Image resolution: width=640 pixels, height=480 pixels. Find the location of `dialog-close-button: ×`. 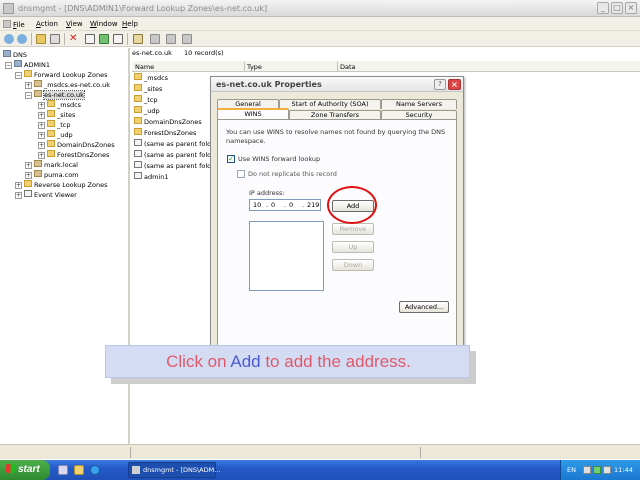

dialog-close-button: × is located at coordinates (454, 84).